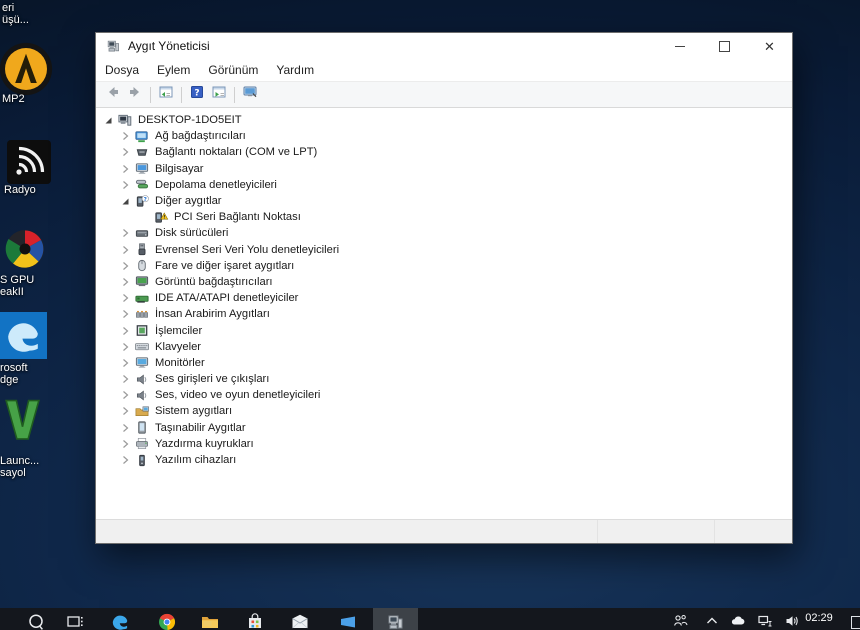 This screenshot has width=860, height=630. Describe the element at coordinates (36, 621) in the screenshot. I see `taskbar-search-icon` at that location.